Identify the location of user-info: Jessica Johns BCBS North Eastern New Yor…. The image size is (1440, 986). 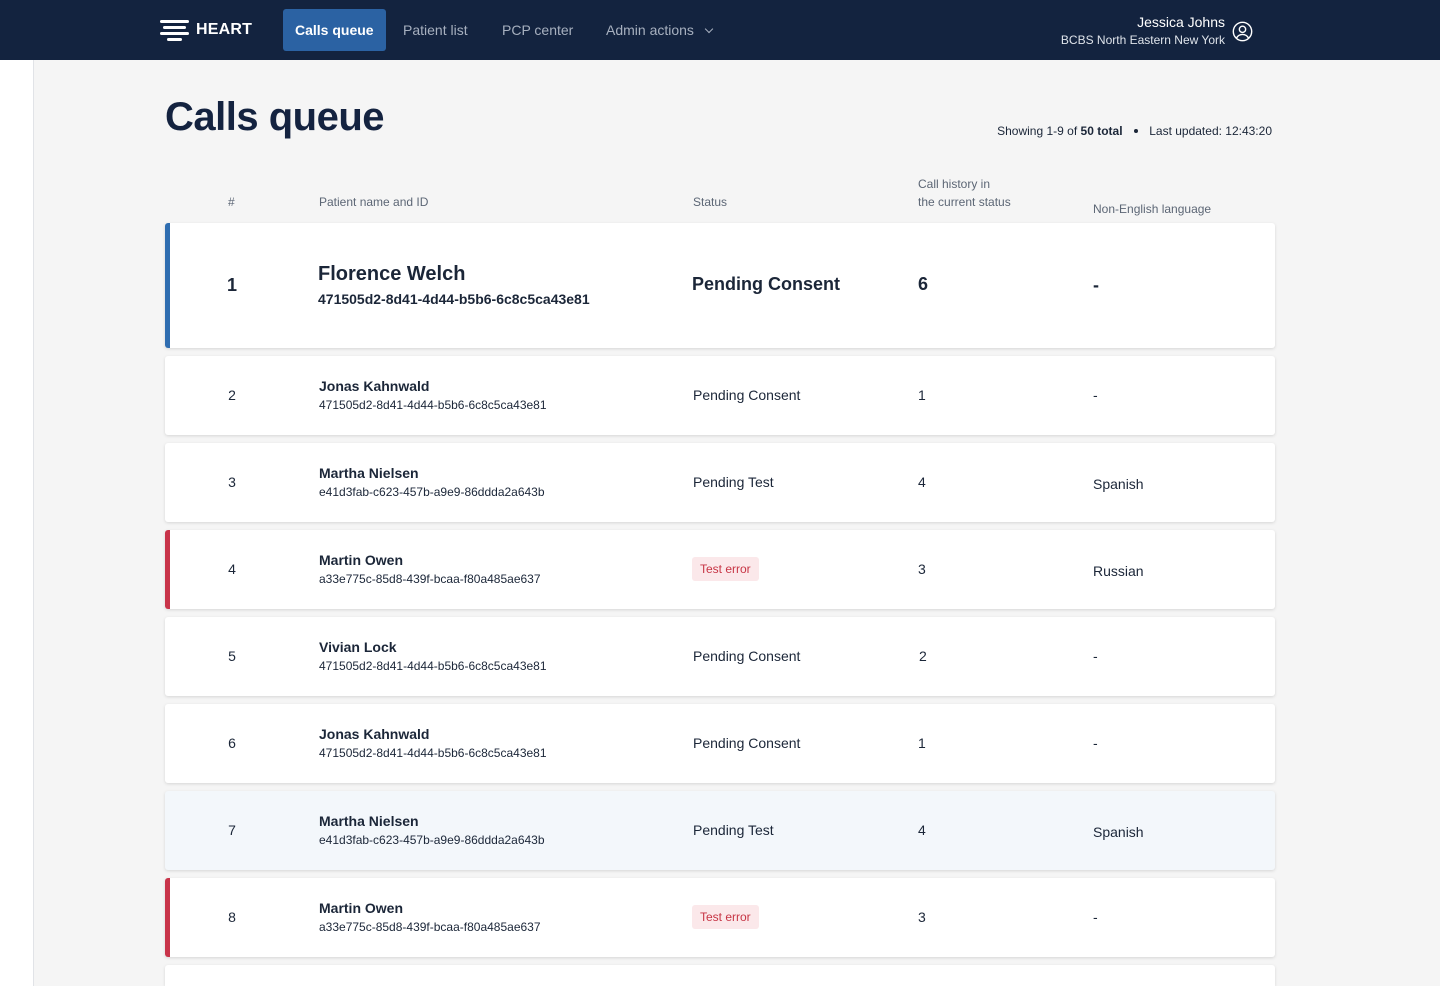
(1143, 31).